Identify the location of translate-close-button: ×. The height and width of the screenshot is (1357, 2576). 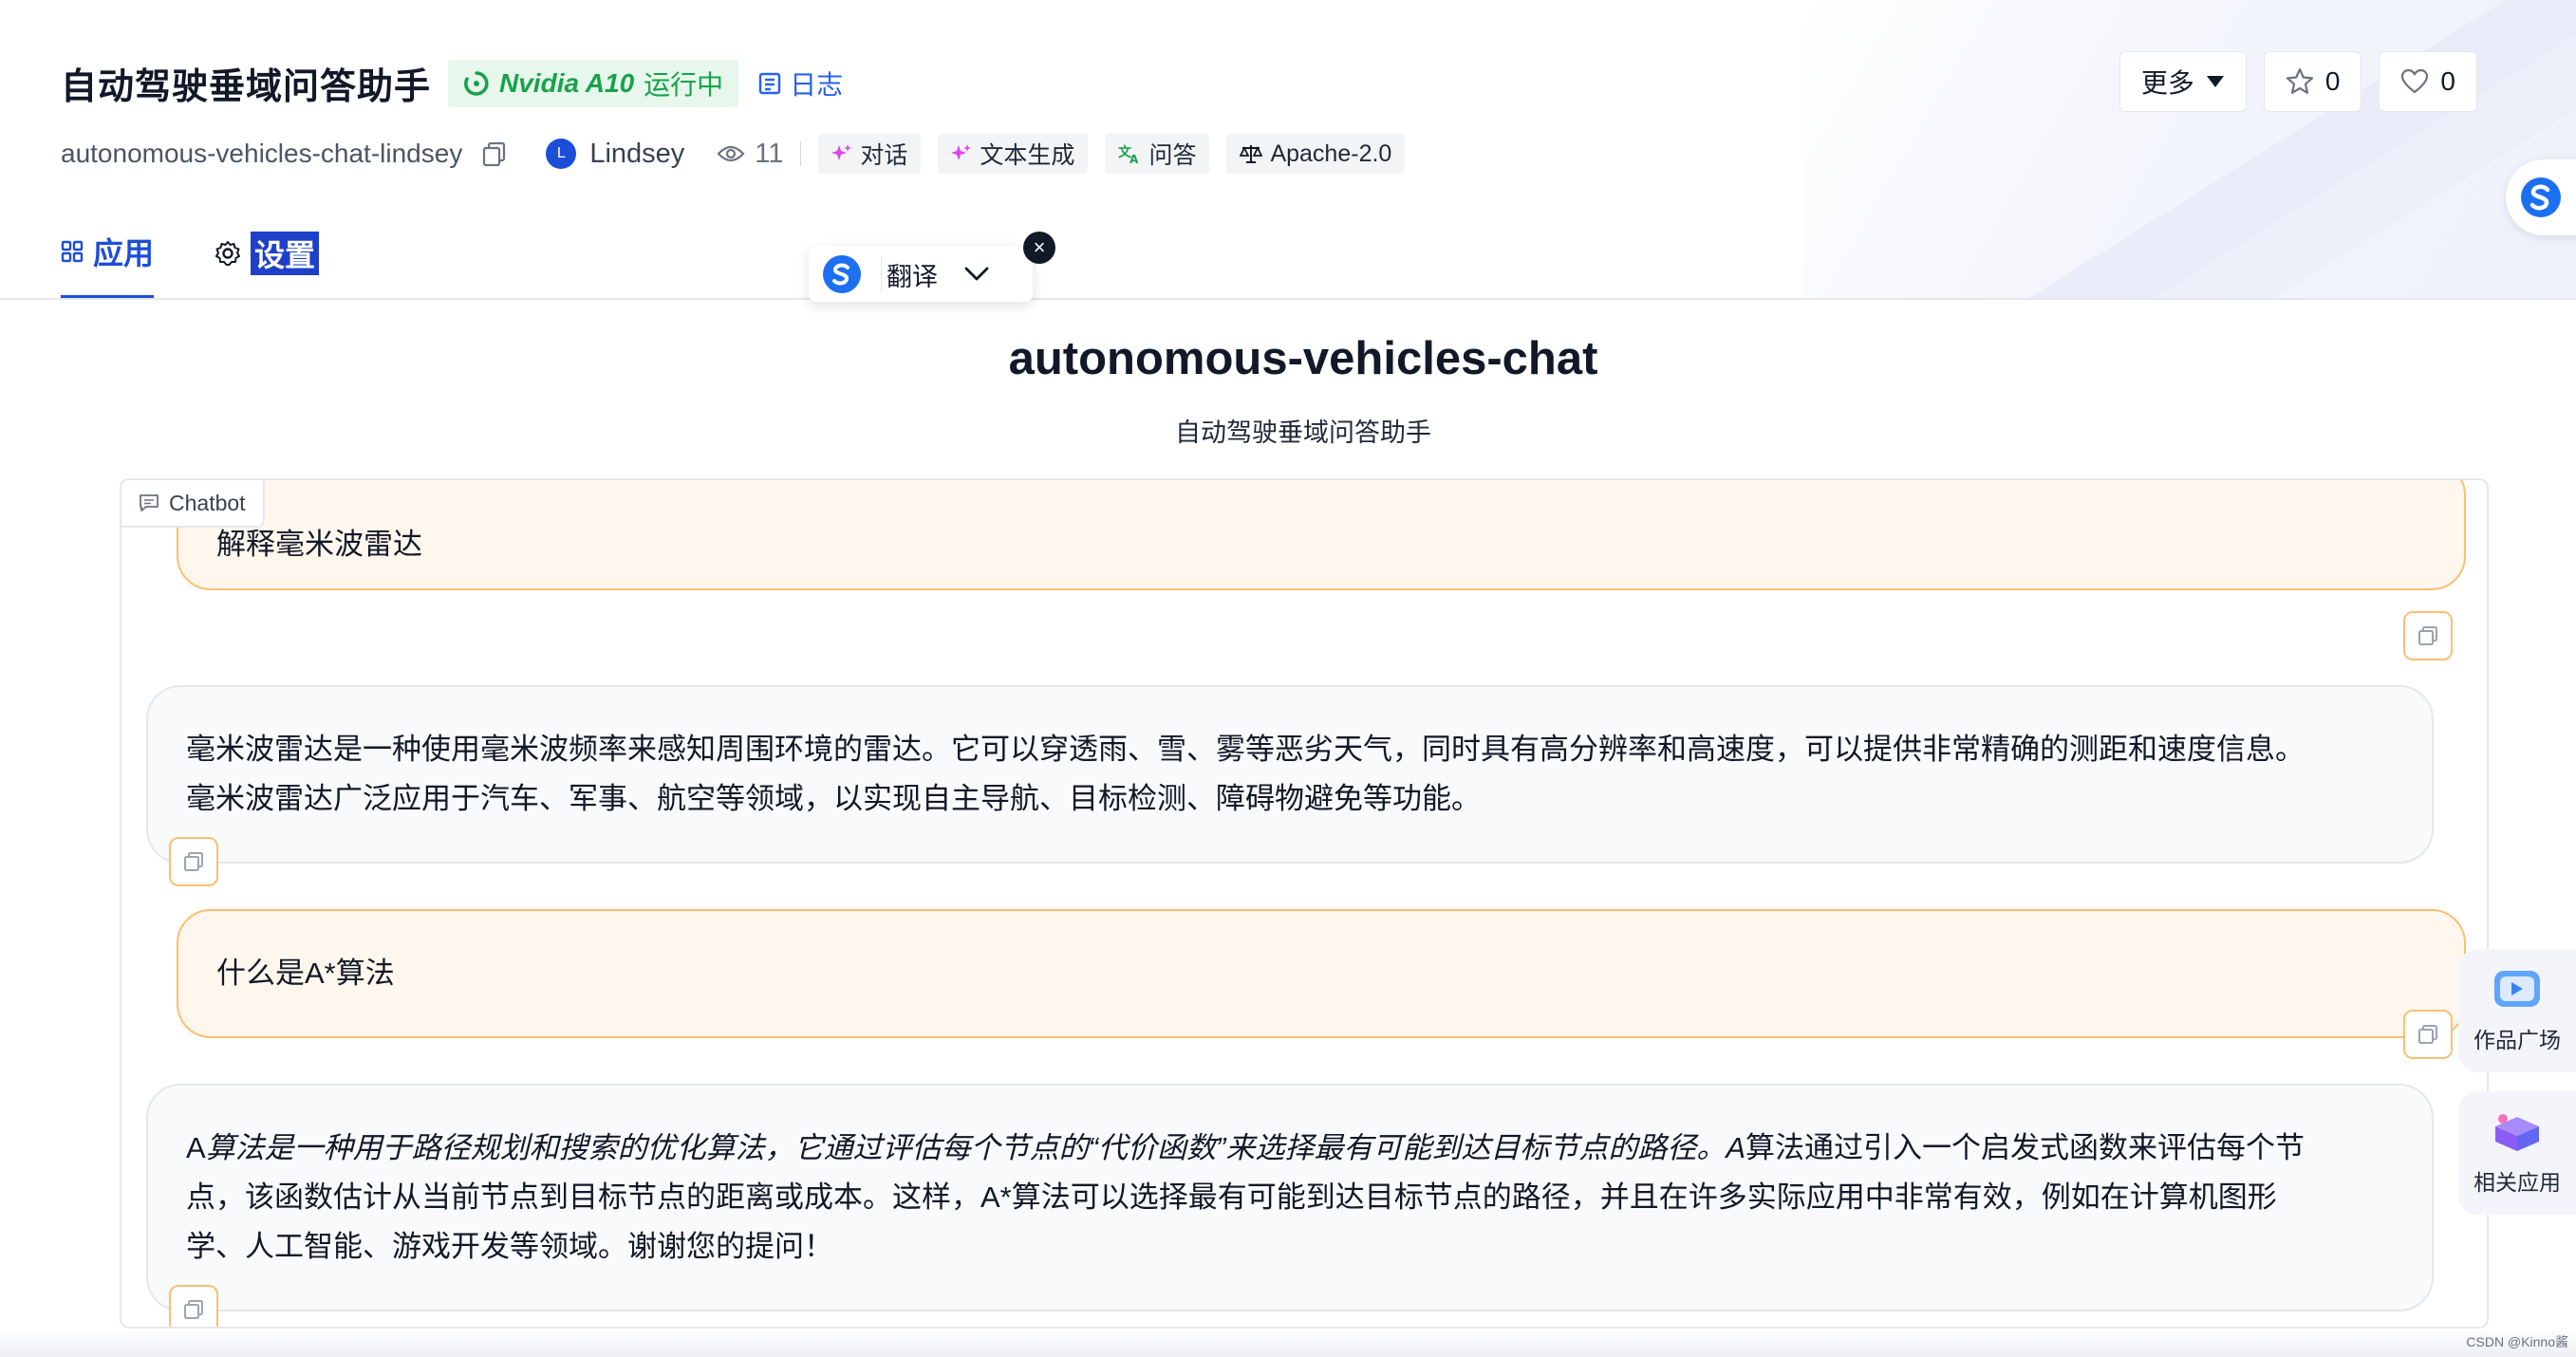
(1039, 248).